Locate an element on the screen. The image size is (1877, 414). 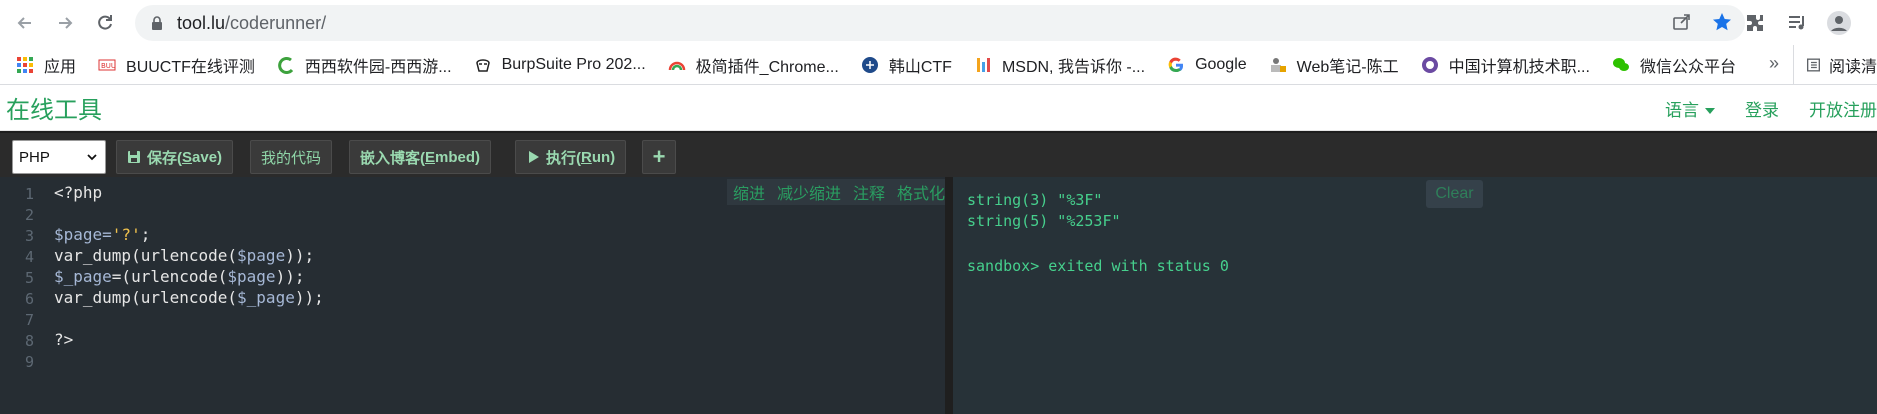
rainbow-icon is located at coordinates (677, 65).